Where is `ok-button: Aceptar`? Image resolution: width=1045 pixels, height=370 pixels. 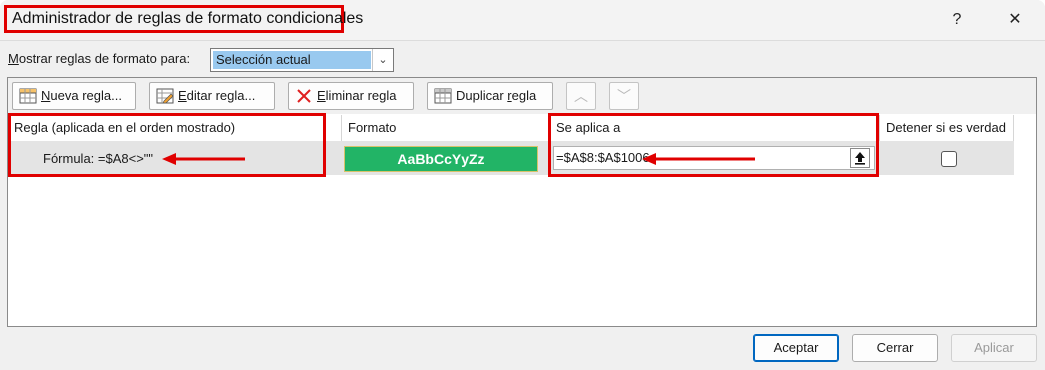 ok-button: Aceptar is located at coordinates (796, 348).